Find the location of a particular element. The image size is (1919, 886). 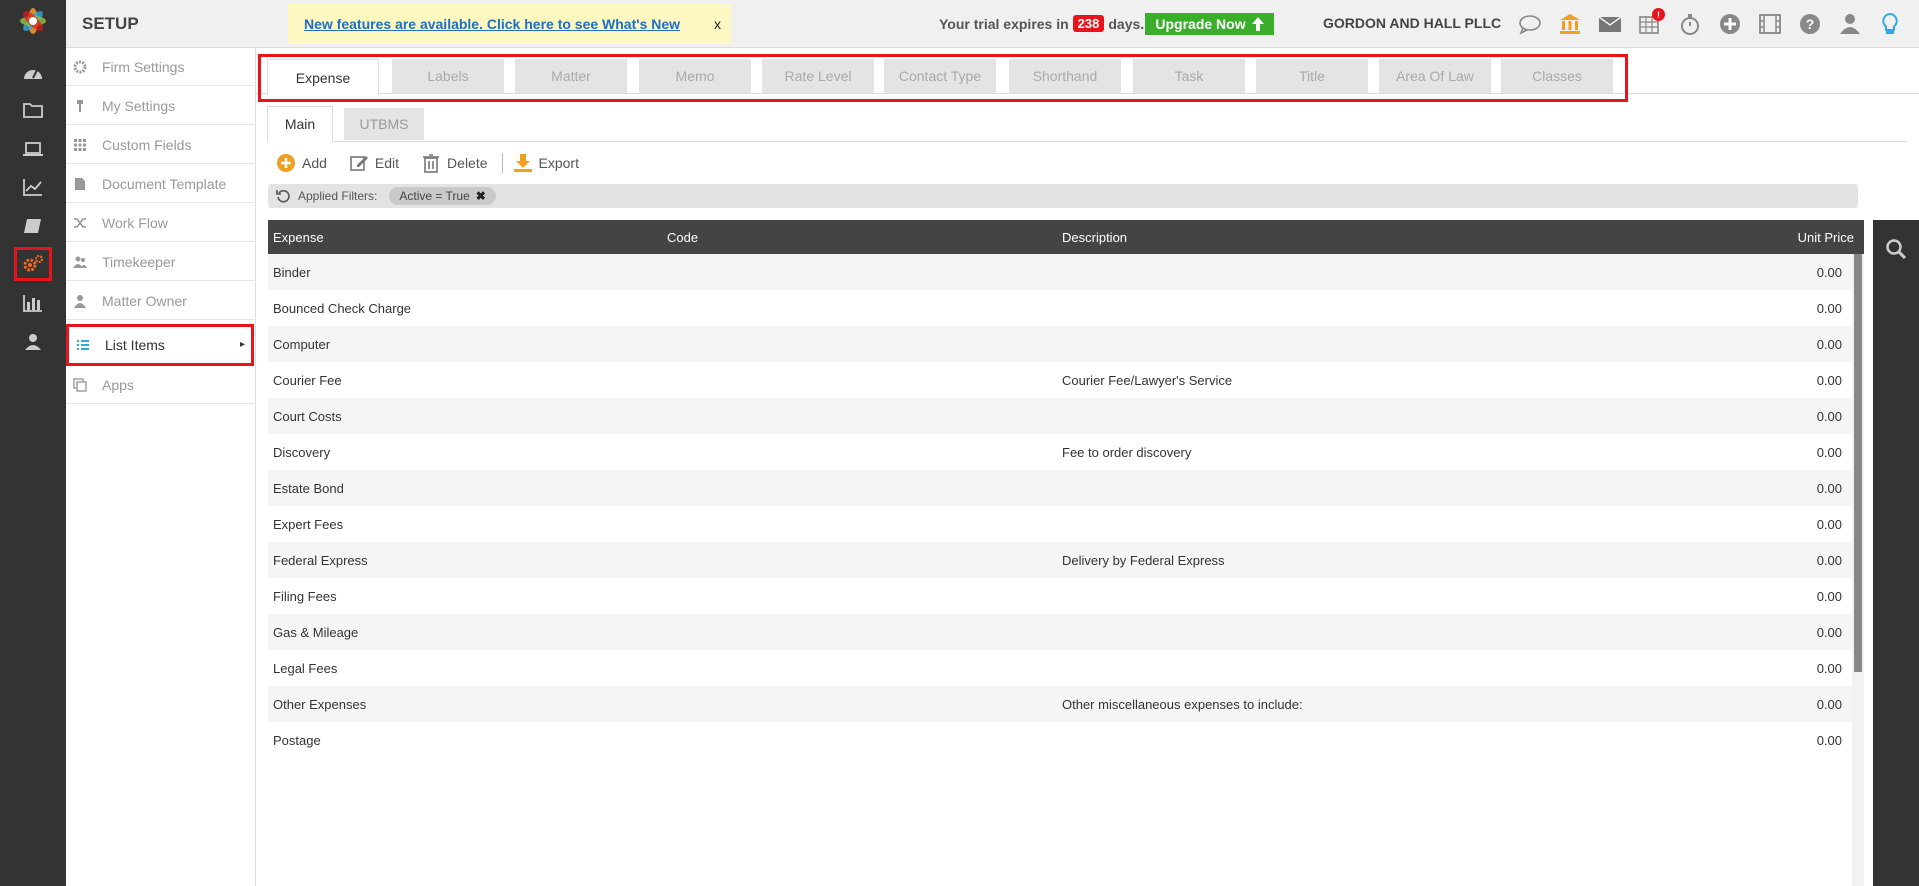

table-row: Gas & Mileage 0.00 is located at coordinates (1060, 632).